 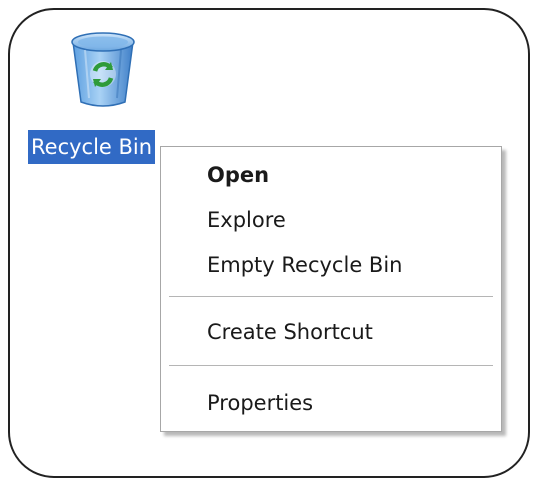 I want to click on menu-item-open: Open, so click(x=331, y=175).